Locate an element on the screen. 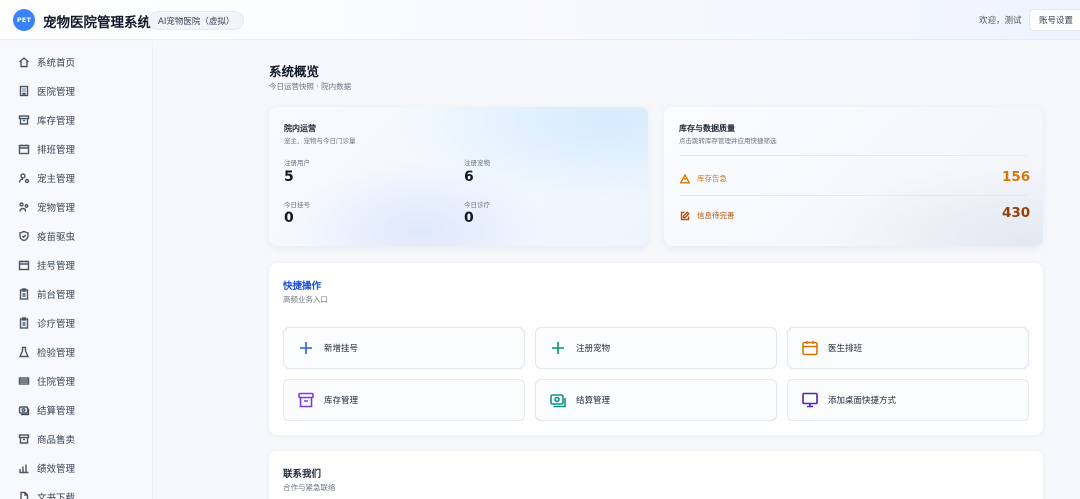 This screenshot has height=499, width=1080. sidebar-item-inventory: 库存管理 is located at coordinates (46, 120).